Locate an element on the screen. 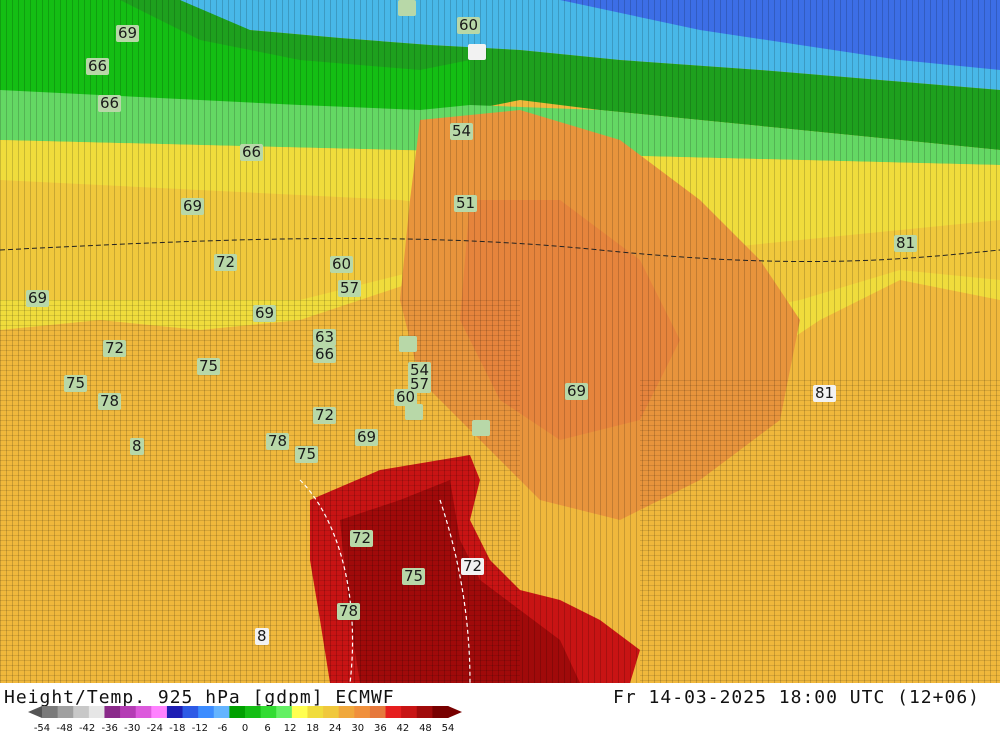  colorbar-tick-label: 42 is located at coordinates (403, 728).